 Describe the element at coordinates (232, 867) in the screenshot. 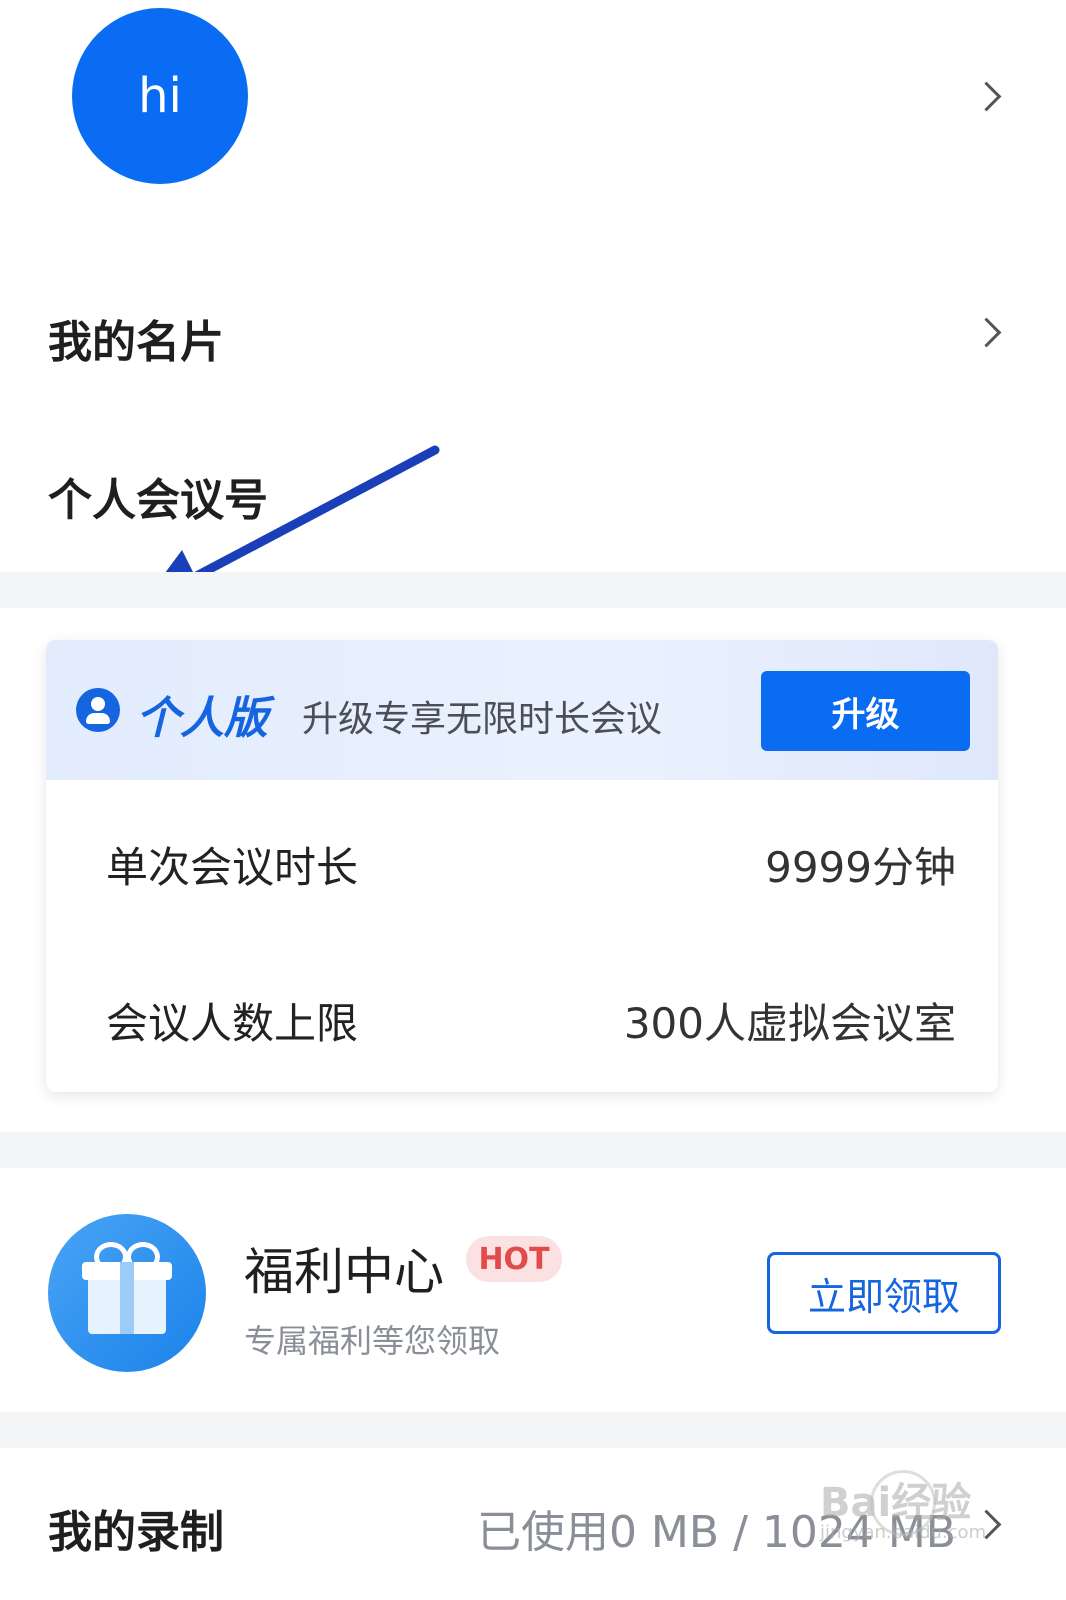

I see `plan-row-label: 单次会议时长` at that location.